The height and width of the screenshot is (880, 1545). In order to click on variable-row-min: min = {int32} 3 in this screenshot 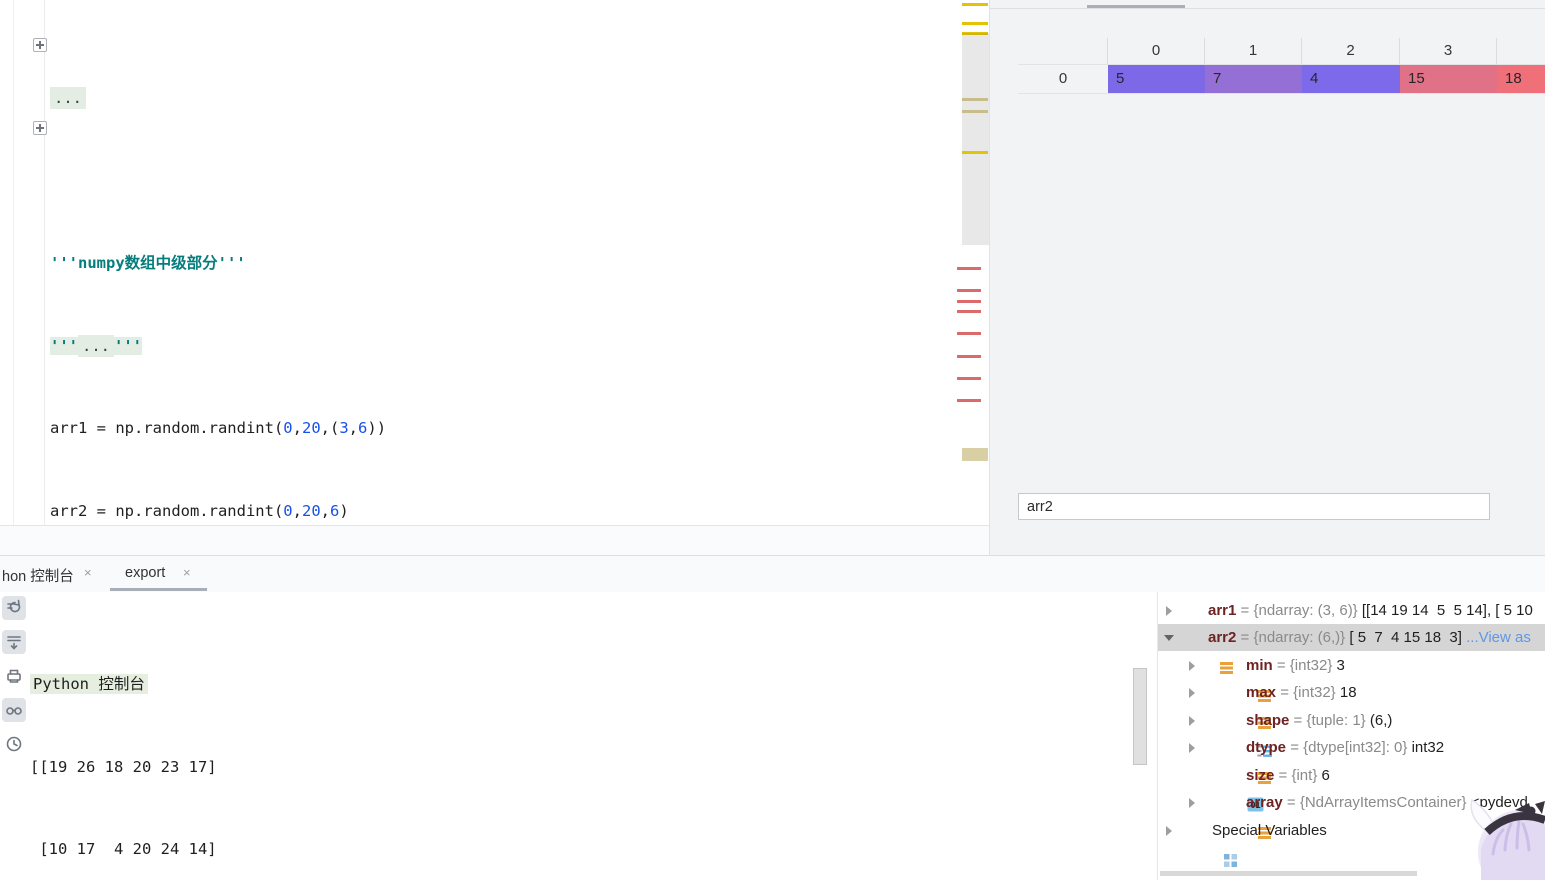, I will do `click(1351, 677)`.